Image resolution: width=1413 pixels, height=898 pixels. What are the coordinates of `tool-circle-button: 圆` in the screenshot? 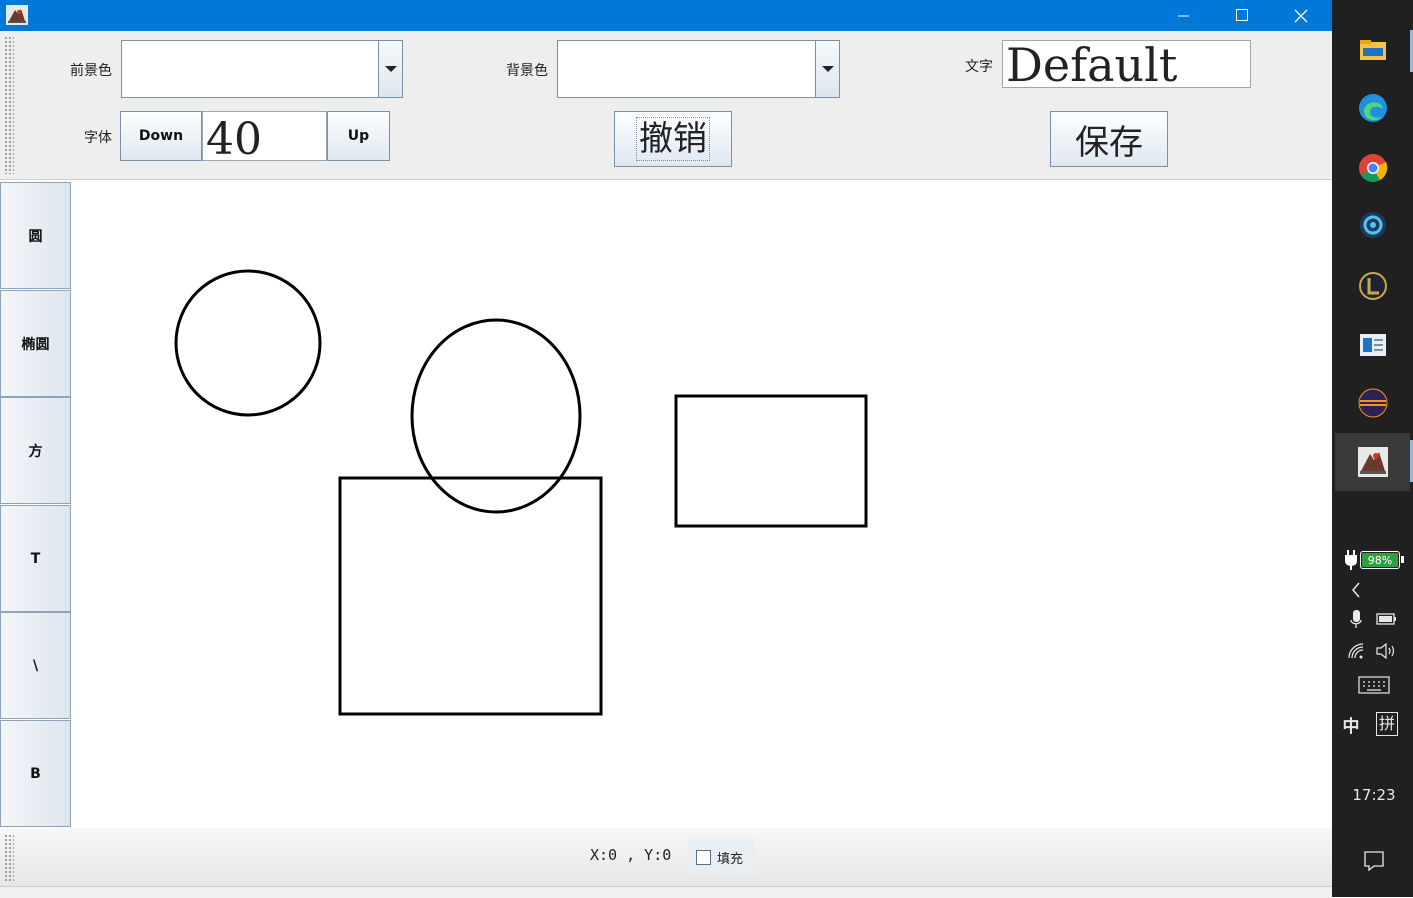 It's located at (35, 235).